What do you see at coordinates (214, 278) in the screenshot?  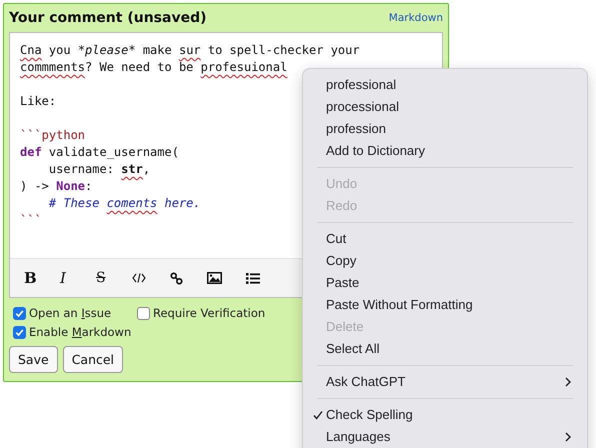 I see `image-icon` at bounding box center [214, 278].